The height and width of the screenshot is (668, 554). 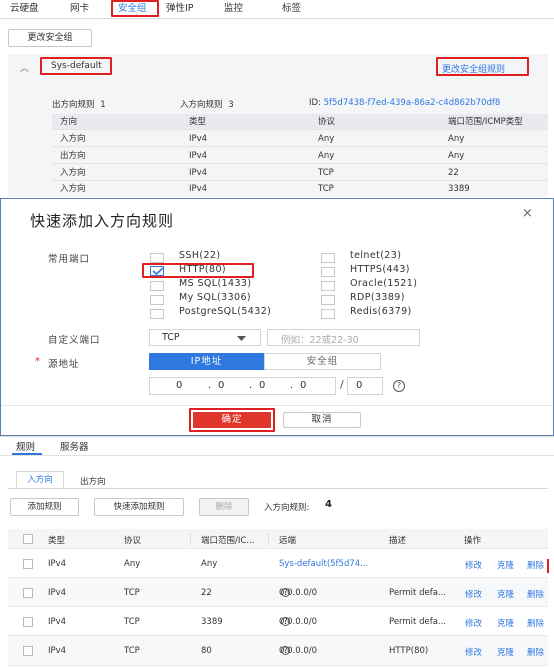 What do you see at coordinates (133, 541) in the screenshot?
I see `col-protocol: 协议` at bounding box center [133, 541].